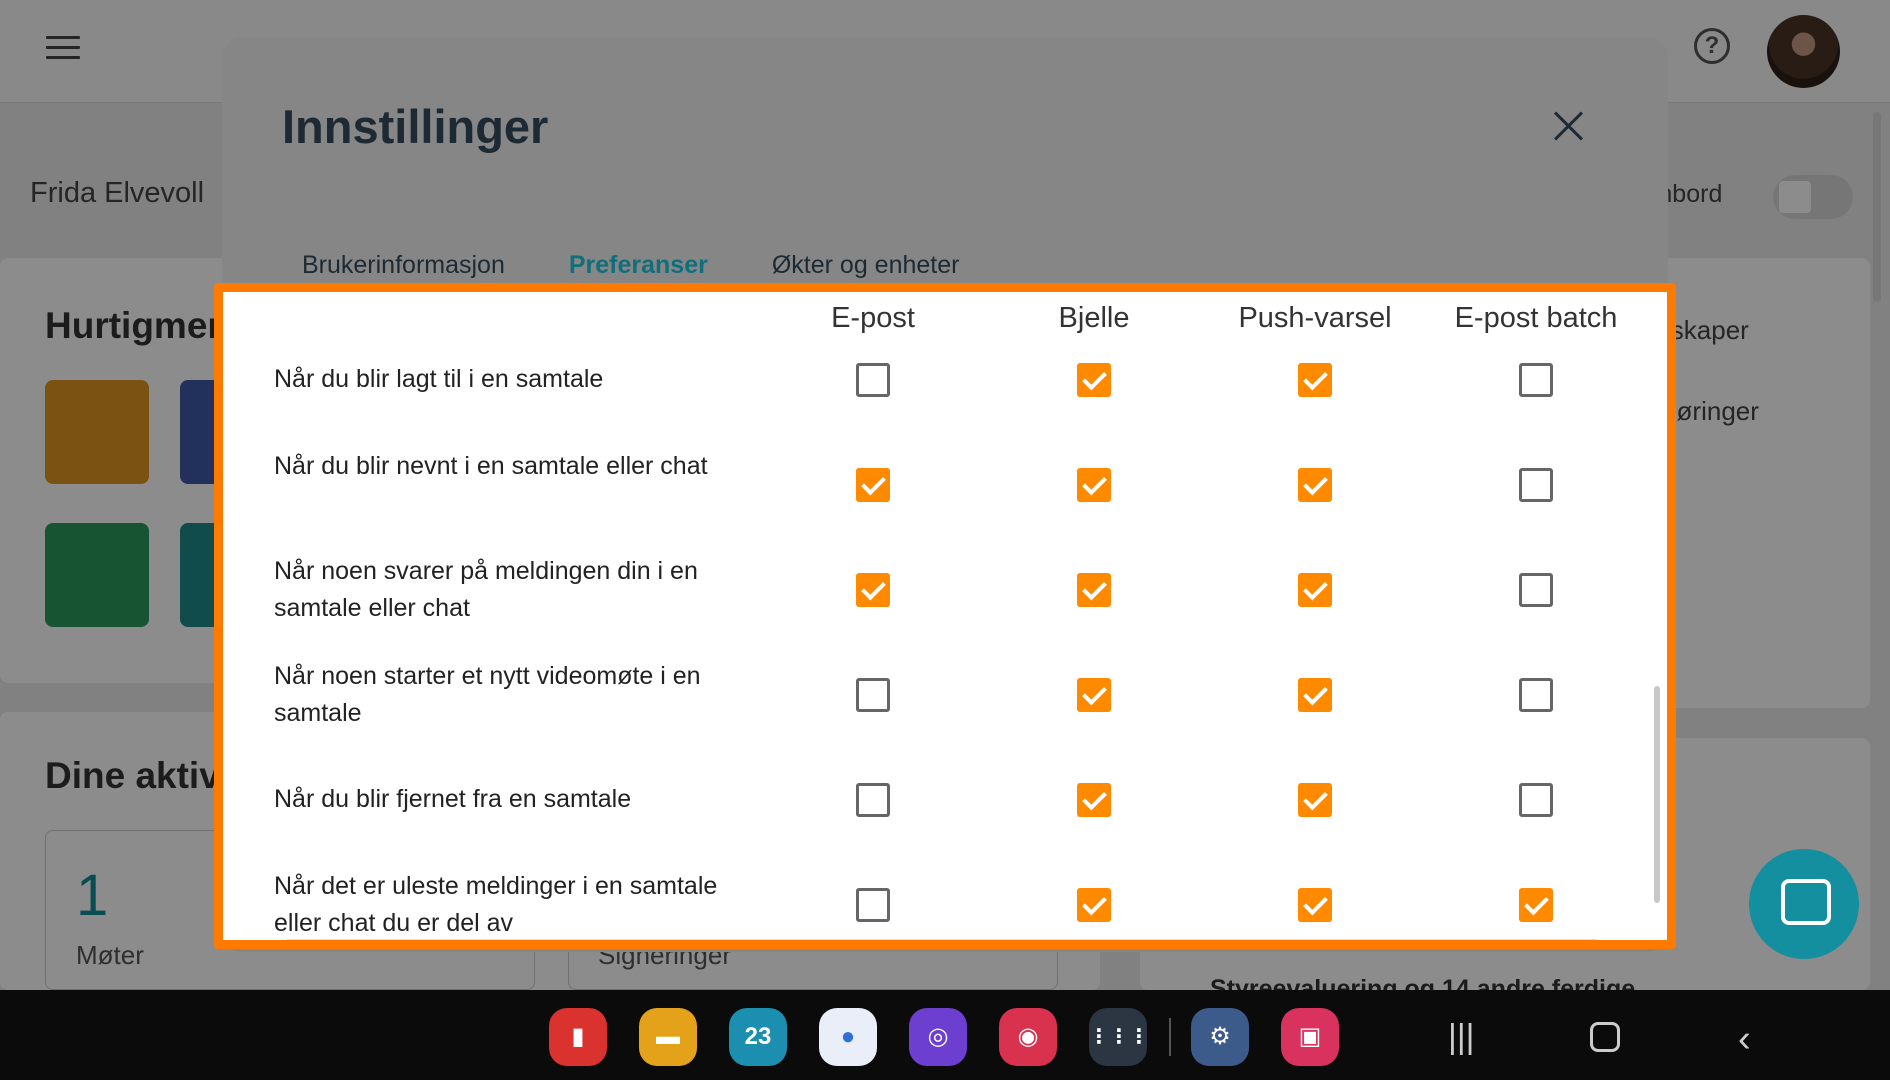 This screenshot has height=1080, width=1890. What do you see at coordinates (1744, 1039) in the screenshot?
I see `back-icon: ‹` at bounding box center [1744, 1039].